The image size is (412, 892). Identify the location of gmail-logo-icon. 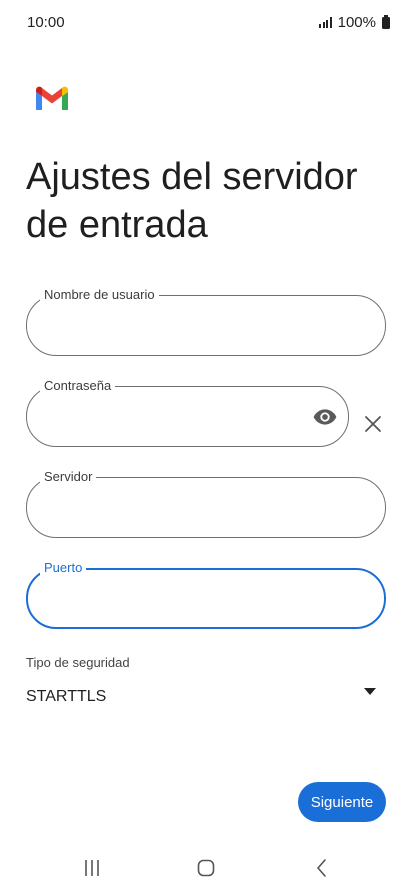
(52, 98).